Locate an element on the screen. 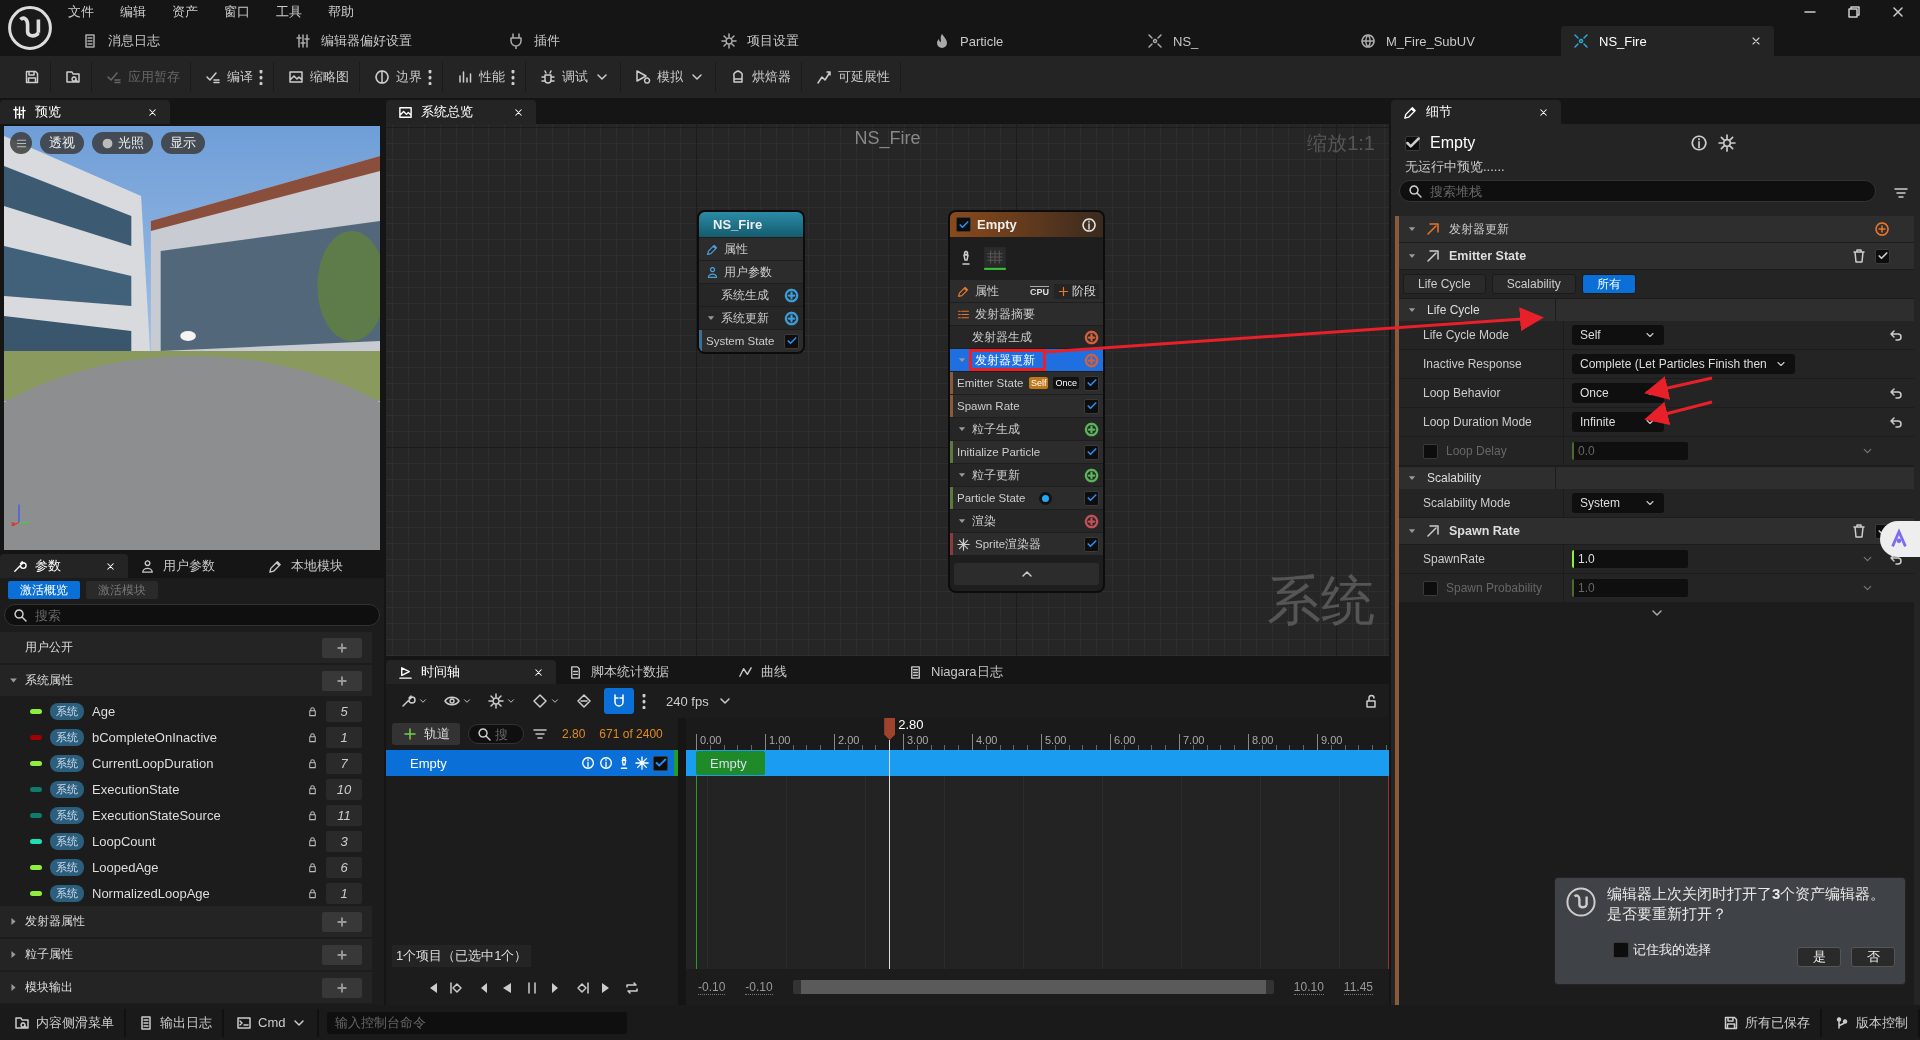 This screenshot has width=1920, height=1040. value-field: 10 is located at coordinates (344, 789).